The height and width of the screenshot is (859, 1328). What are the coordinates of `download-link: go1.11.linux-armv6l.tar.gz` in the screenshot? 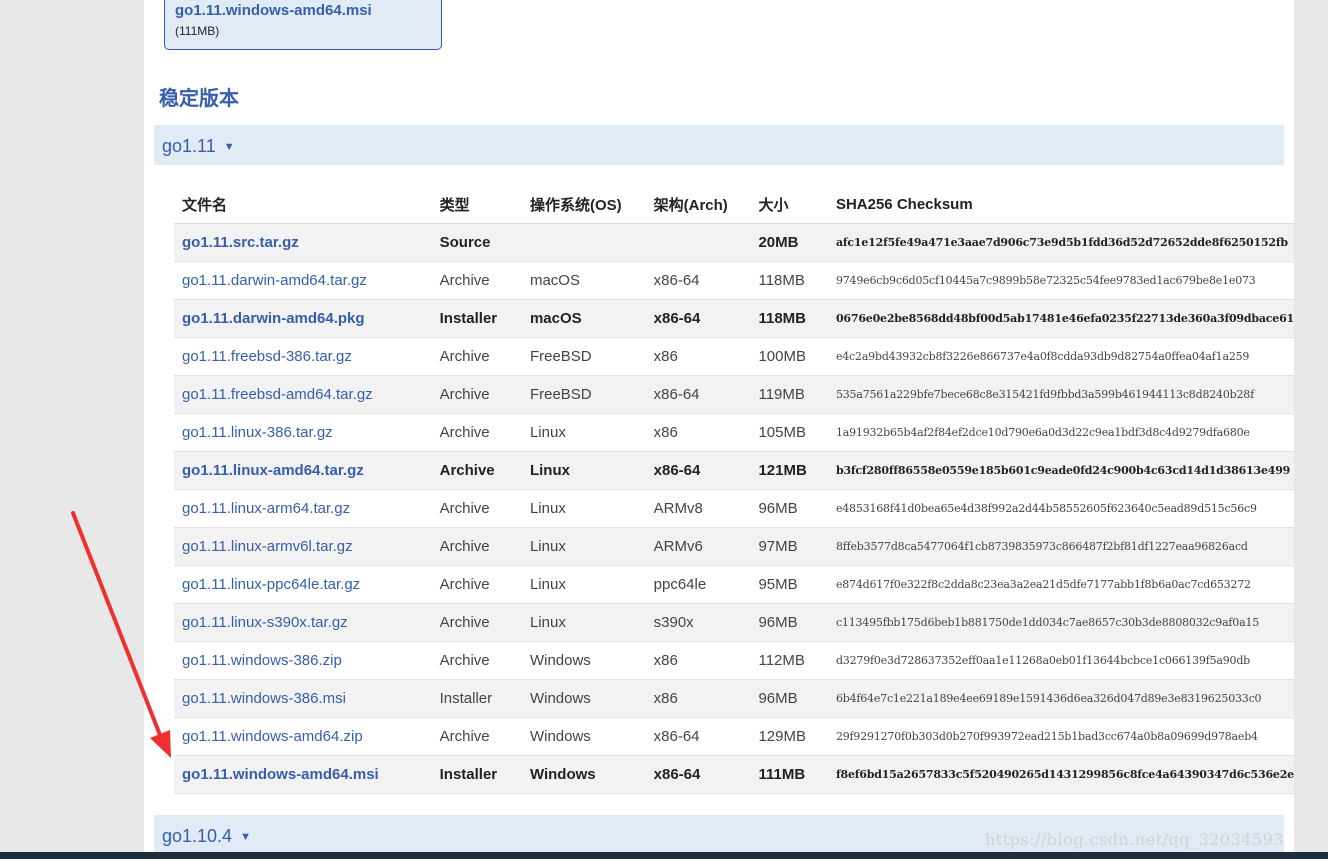 It's located at (267, 546).